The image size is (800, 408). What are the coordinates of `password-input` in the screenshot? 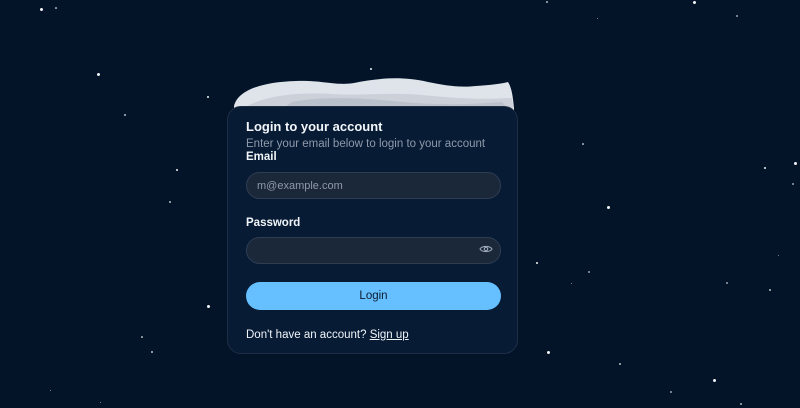 It's located at (373, 250).